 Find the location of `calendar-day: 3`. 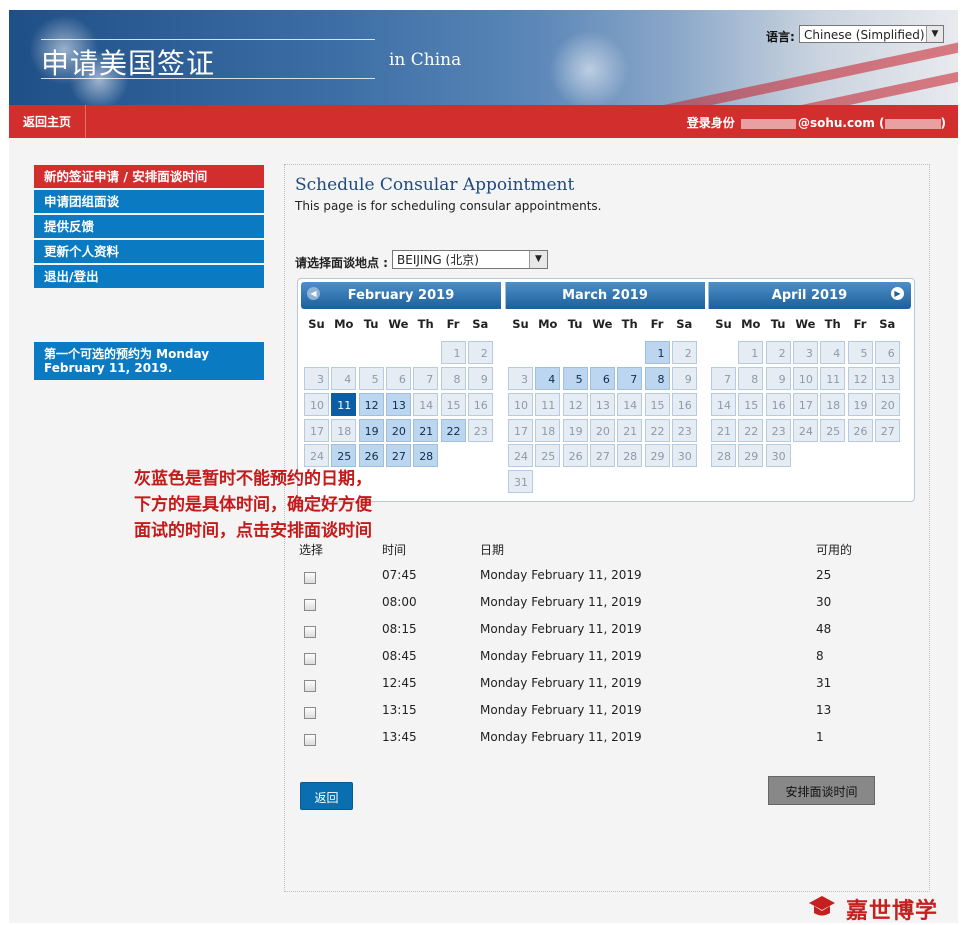

calendar-day: 3 is located at coordinates (520, 378).